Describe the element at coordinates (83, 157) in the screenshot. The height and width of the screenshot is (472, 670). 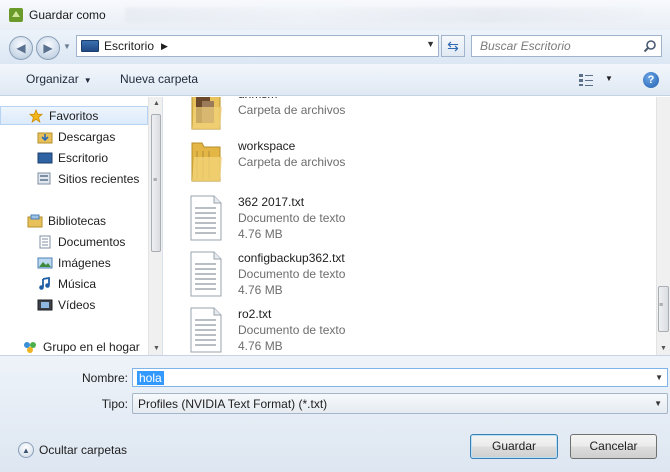
I see `sidebar-item-label: Escritorio` at that location.